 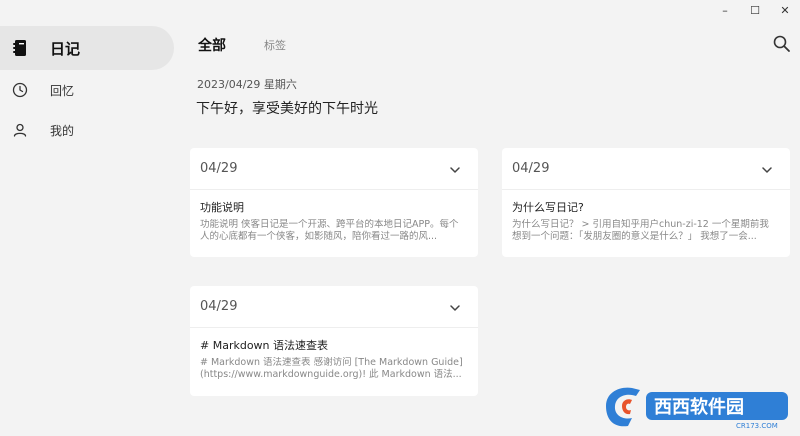 What do you see at coordinates (20, 48) in the screenshot?
I see `notebook-icon` at bounding box center [20, 48].